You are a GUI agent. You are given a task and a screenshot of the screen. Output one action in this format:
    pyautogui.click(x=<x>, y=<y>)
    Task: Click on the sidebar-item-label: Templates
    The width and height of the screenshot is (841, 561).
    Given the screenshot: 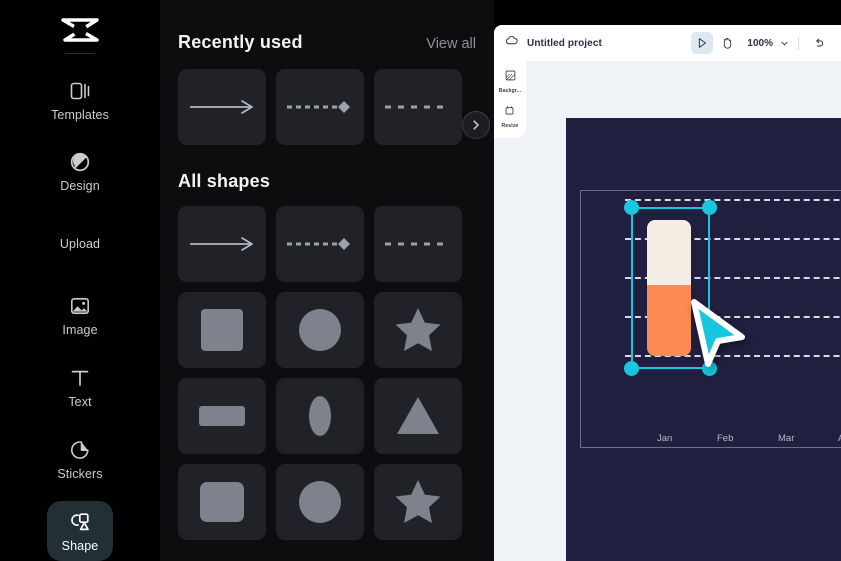 What is the action you would take?
    pyautogui.click(x=80, y=114)
    